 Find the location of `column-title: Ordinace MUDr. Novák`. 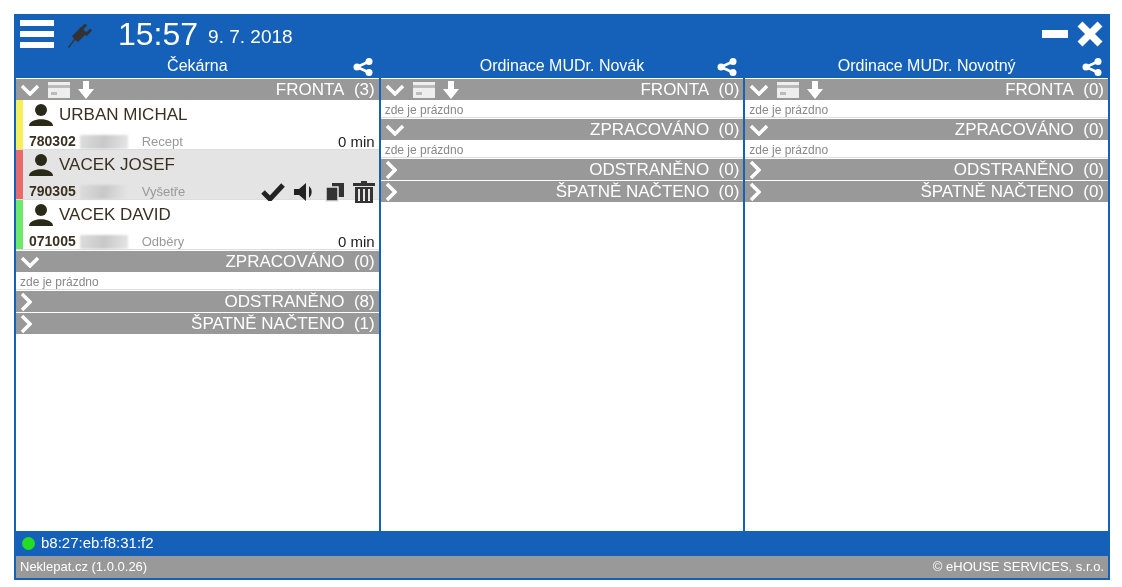

column-title: Ordinace MUDr. Novák is located at coordinates (562, 66).